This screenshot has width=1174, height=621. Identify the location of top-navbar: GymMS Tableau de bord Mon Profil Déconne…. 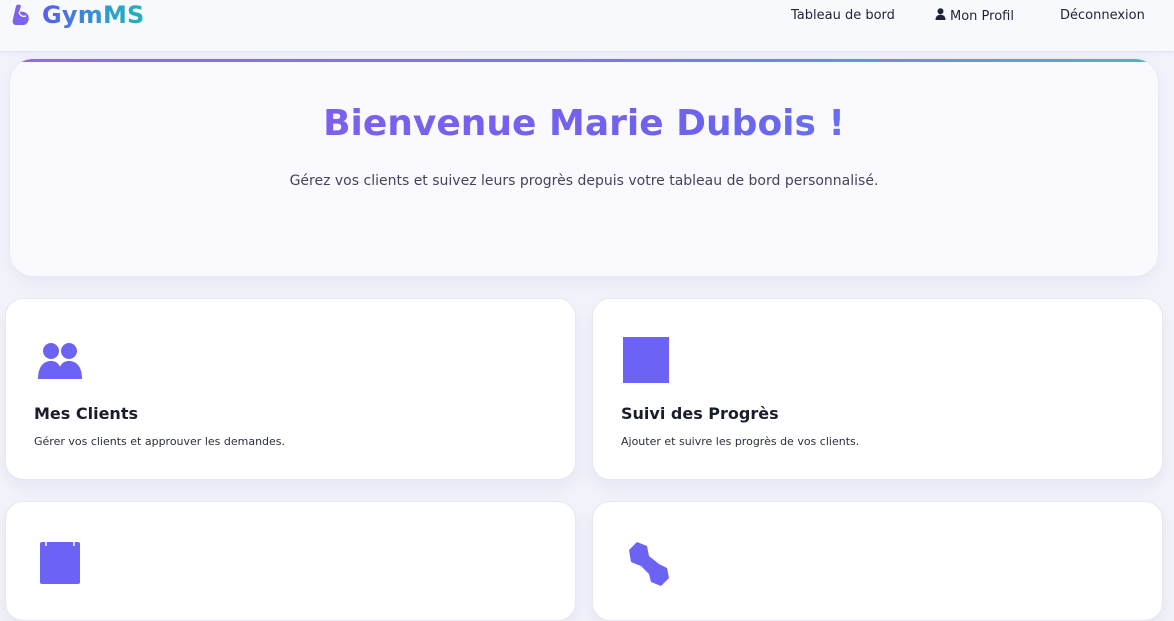
(587, 26).